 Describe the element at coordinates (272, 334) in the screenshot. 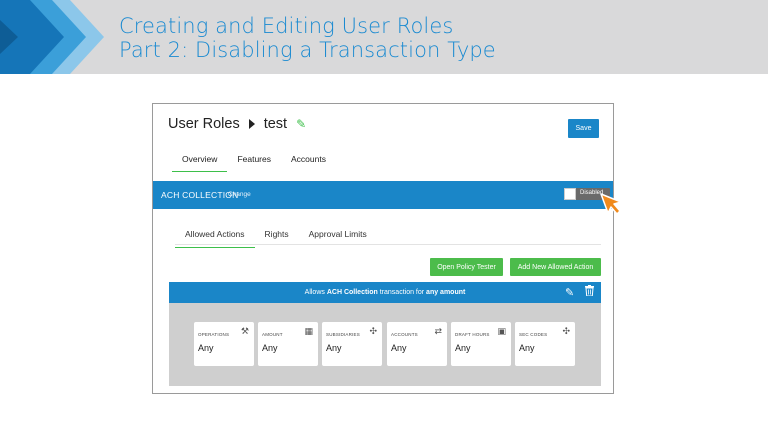

I see `card-label: AMOUNT` at that location.